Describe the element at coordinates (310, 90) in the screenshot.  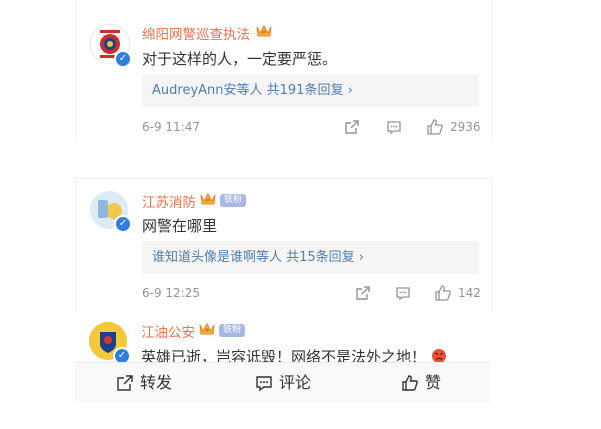
I see `replies-link: AudreyAnn安等人 共191条回复 ›` at that location.